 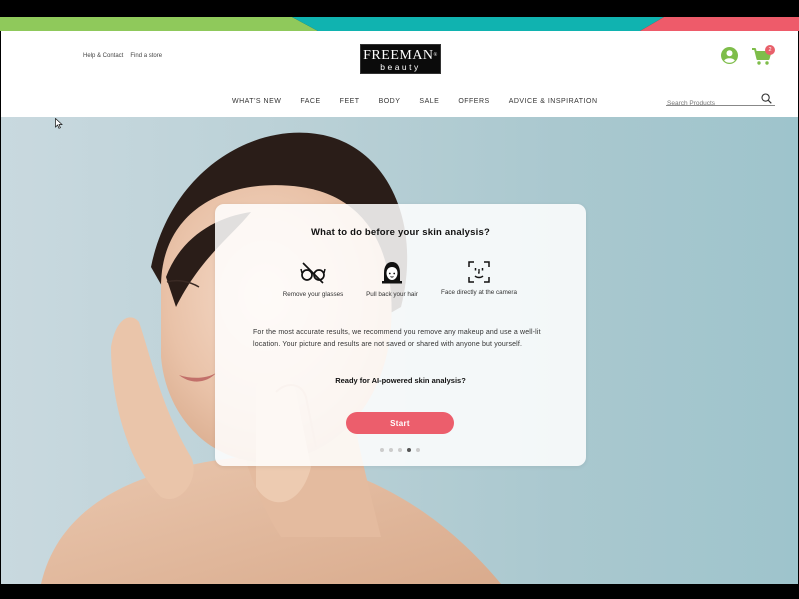 What do you see at coordinates (390, 101) in the screenshot?
I see `nav-body: BODY` at bounding box center [390, 101].